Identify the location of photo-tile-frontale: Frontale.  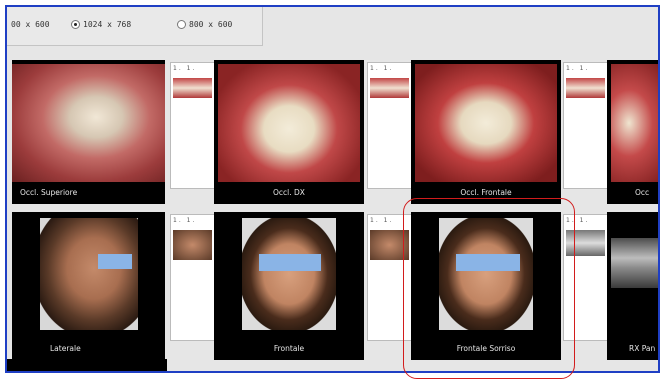
(289, 286).